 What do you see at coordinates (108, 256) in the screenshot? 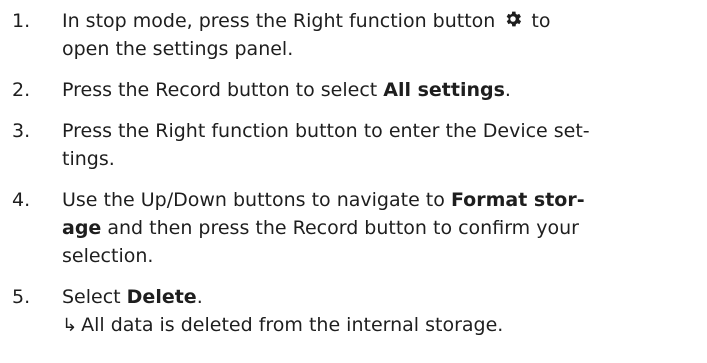
I see `step-4-line3: selection.` at bounding box center [108, 256].